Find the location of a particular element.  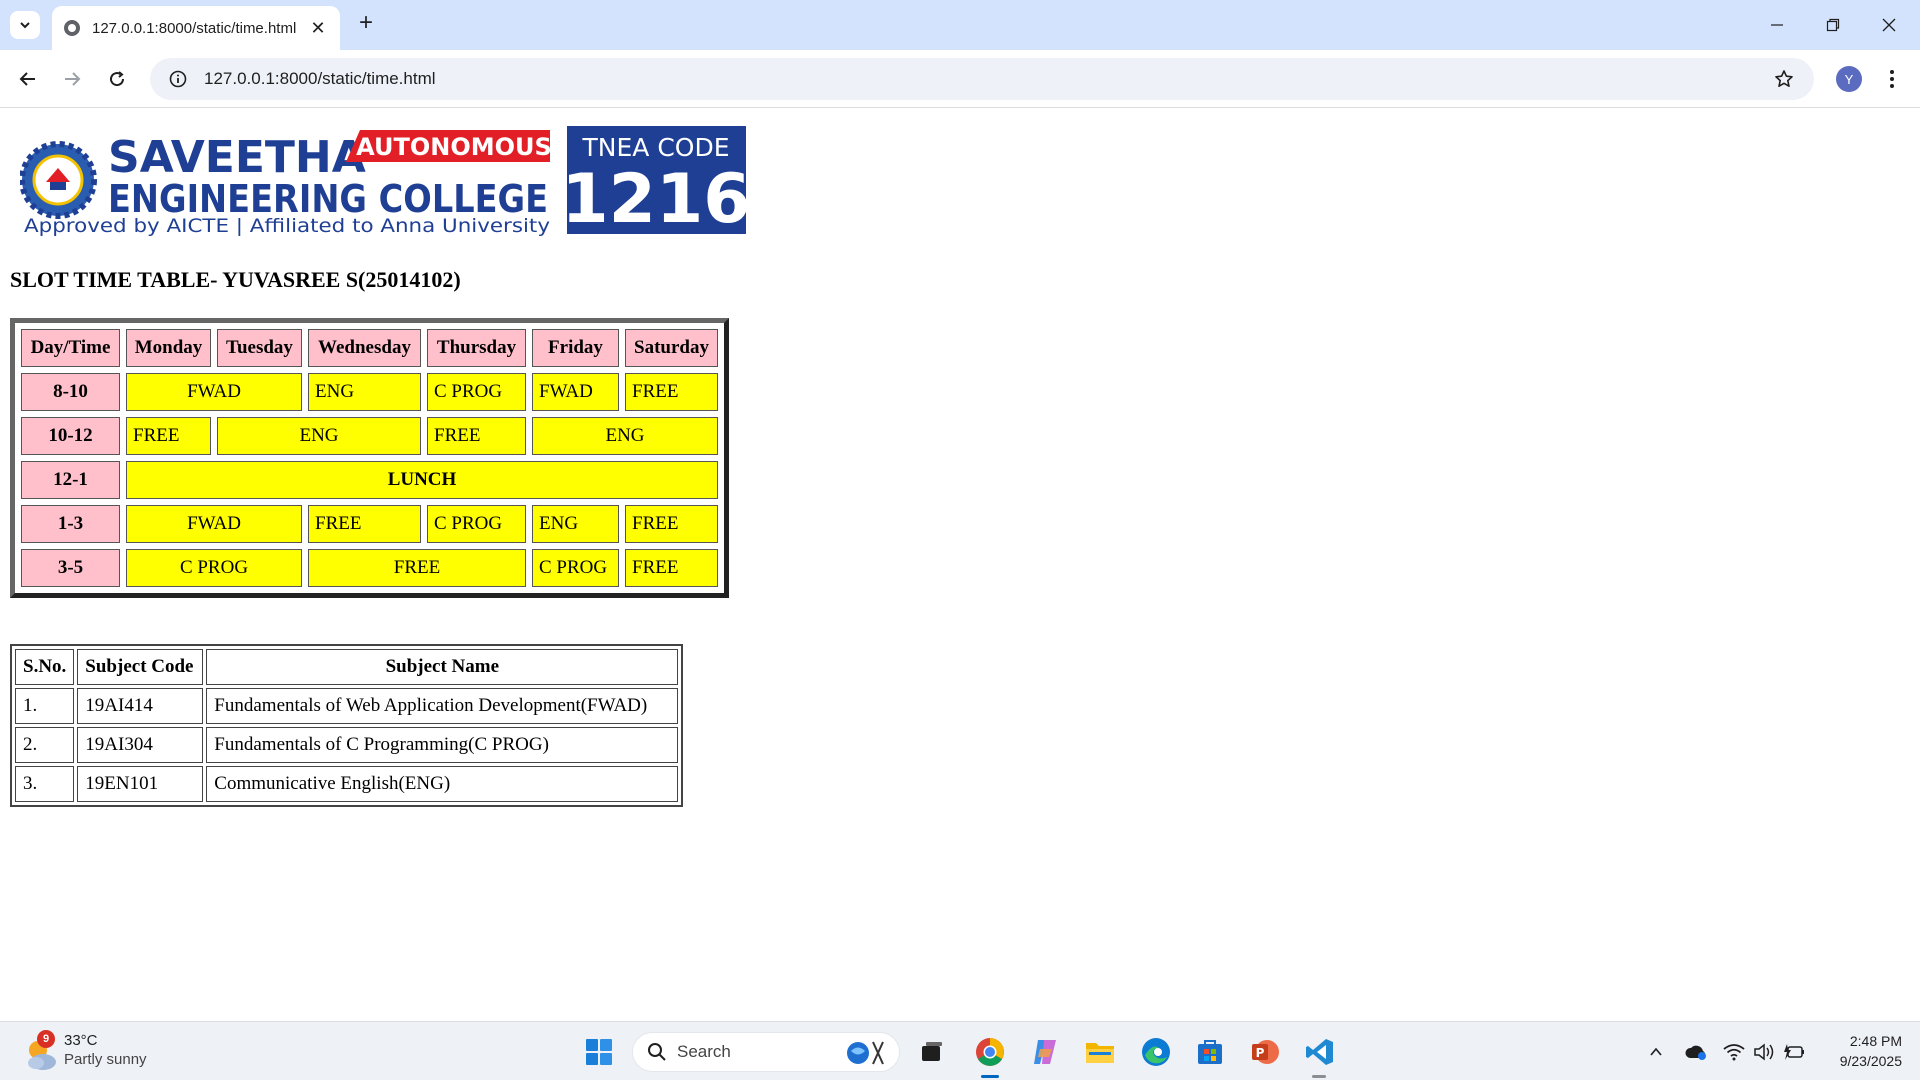

copilot-icon is located at coordinates (1045, 1052).